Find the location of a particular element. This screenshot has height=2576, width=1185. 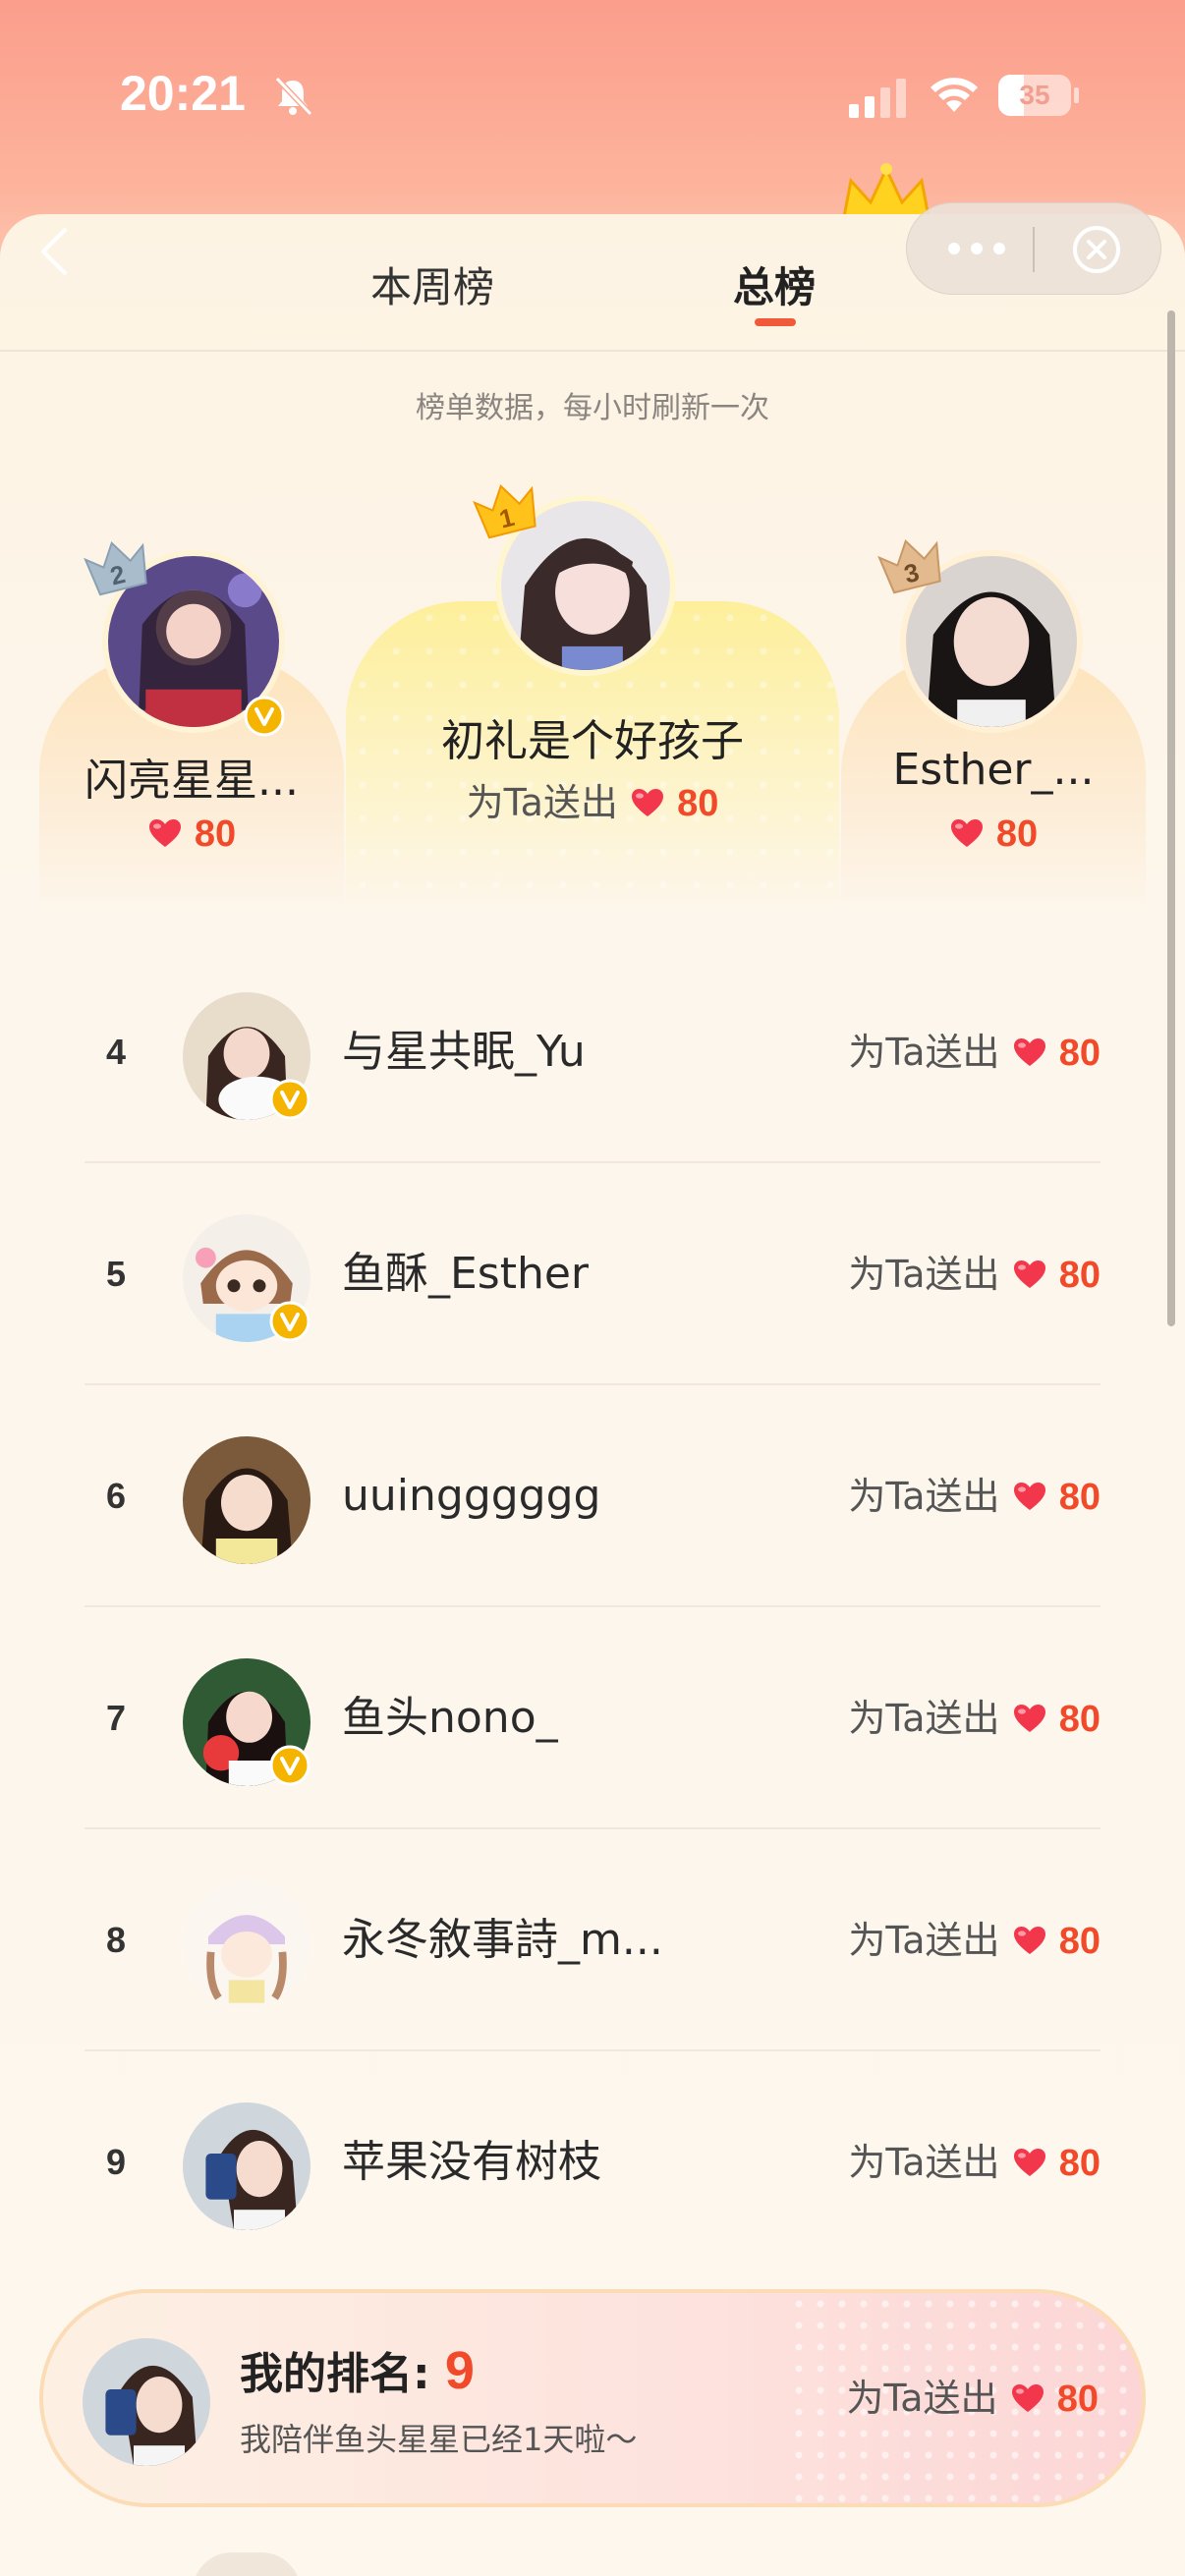

row-name: 鱼头nono_ is located at coordinates (450, 1718).